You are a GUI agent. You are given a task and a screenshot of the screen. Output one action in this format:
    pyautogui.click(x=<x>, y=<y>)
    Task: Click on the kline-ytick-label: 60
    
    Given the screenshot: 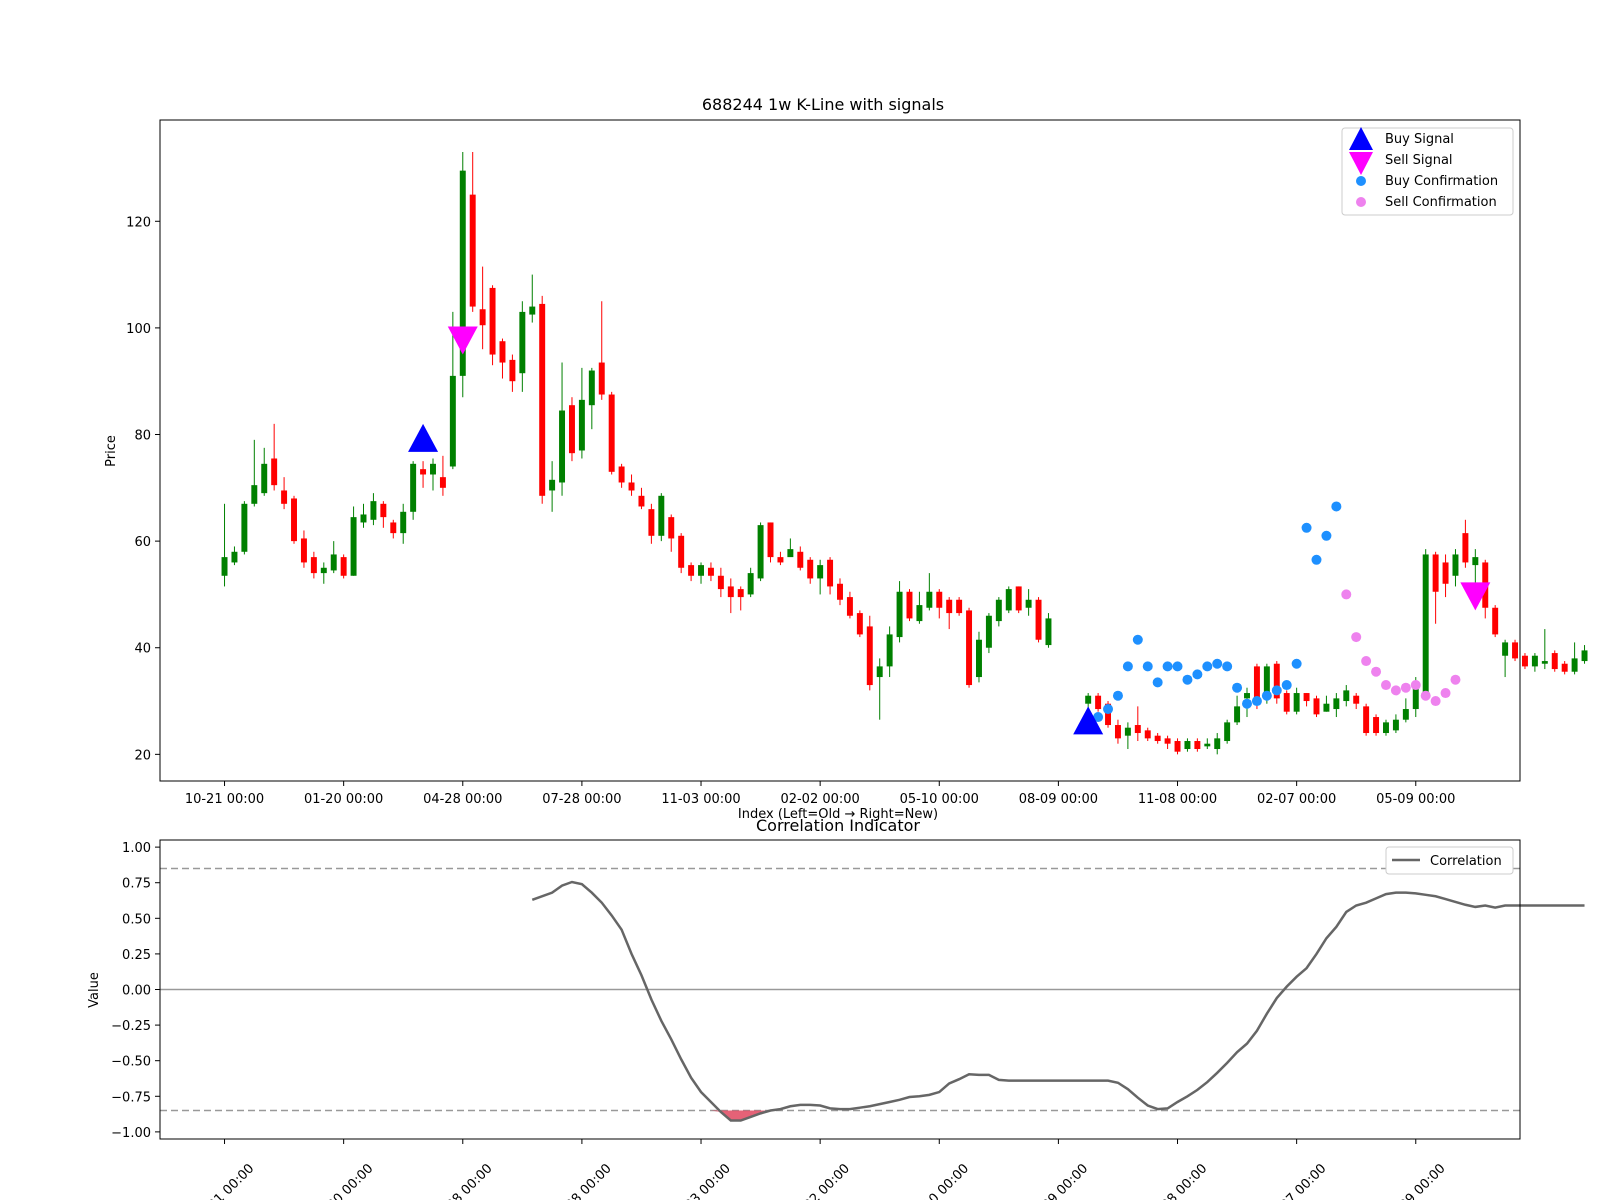 What is the action you would take?
    pyautogui.click(x=142, y=542)
    